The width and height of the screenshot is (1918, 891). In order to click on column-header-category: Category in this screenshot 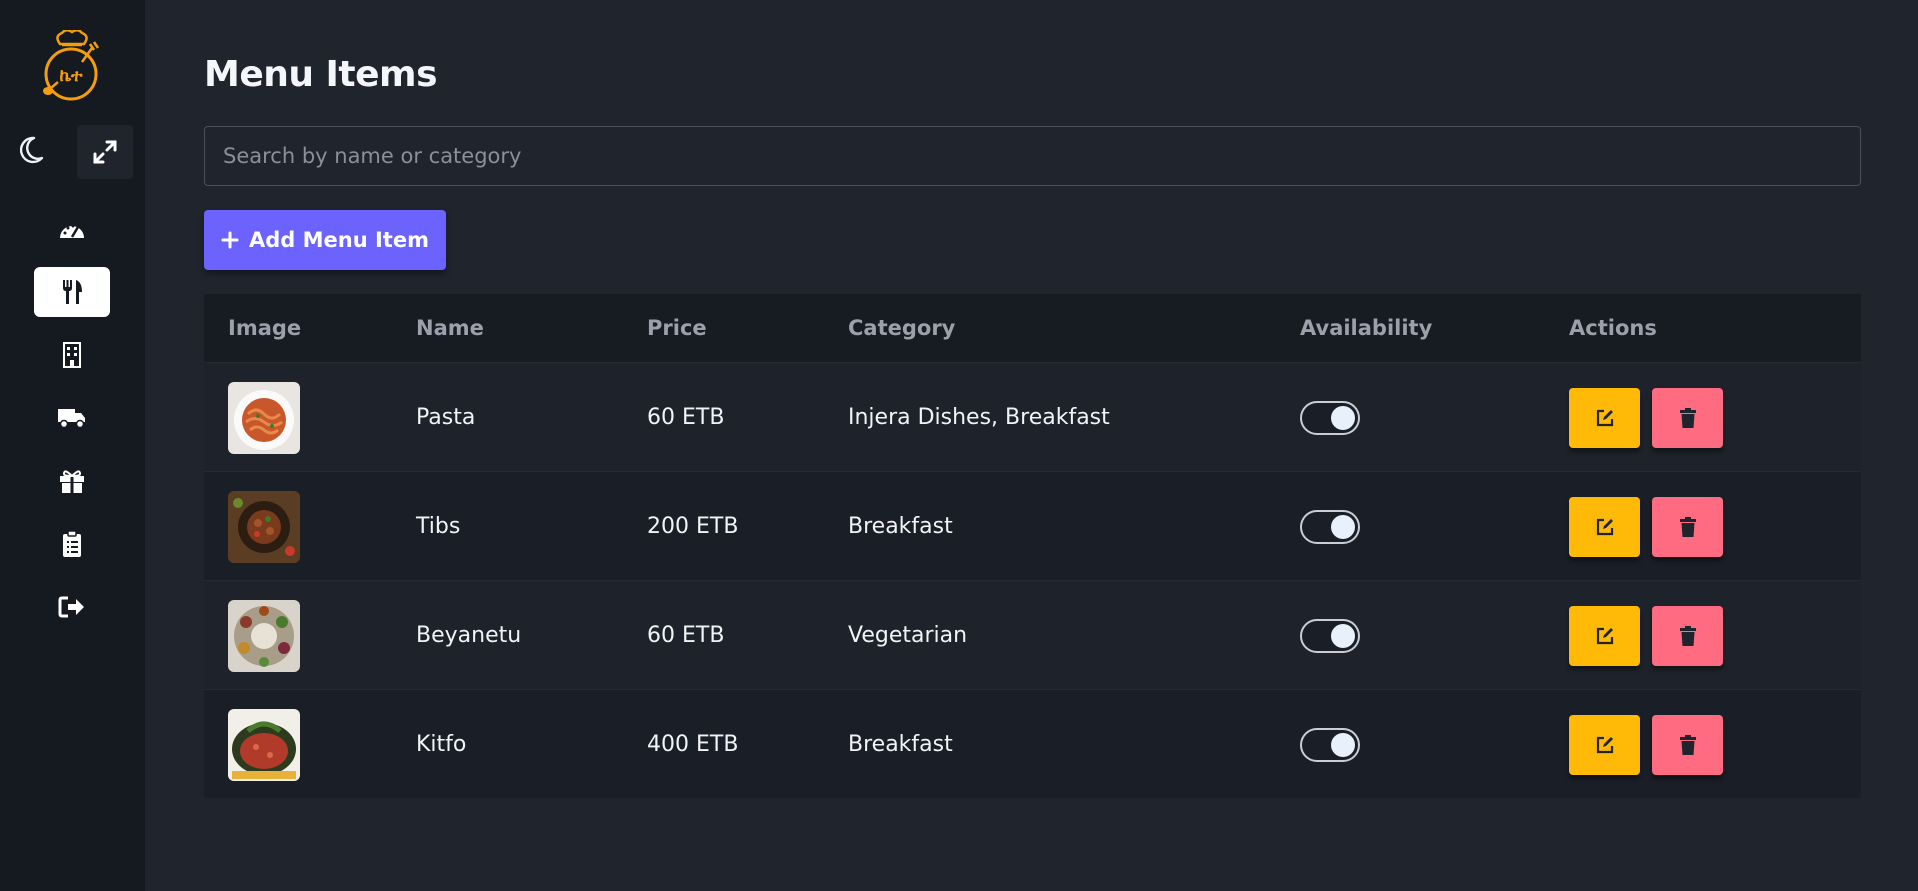, I will do `click(902, 328)`.